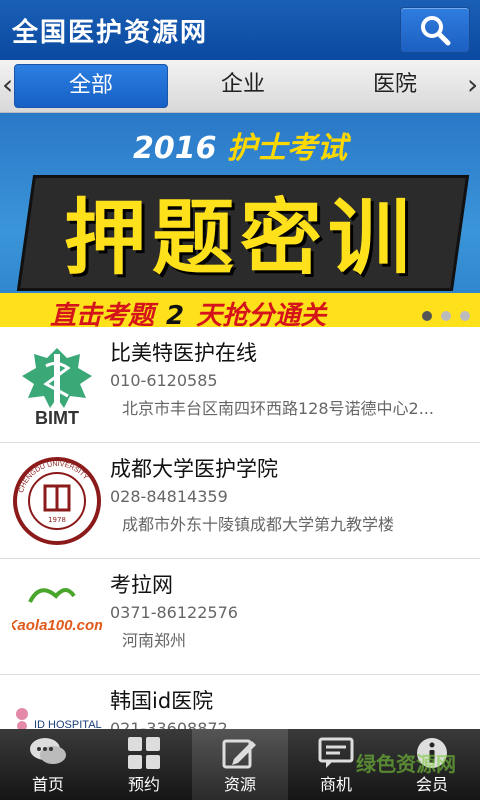 Image resolution: width=480 pixels, height=800 pixels. What do you see at coordinates (188, 311) in the screenshot?
I see `banner-subtitle: 直击考题 2 天抢分通关` at bounding box center [188, 311].